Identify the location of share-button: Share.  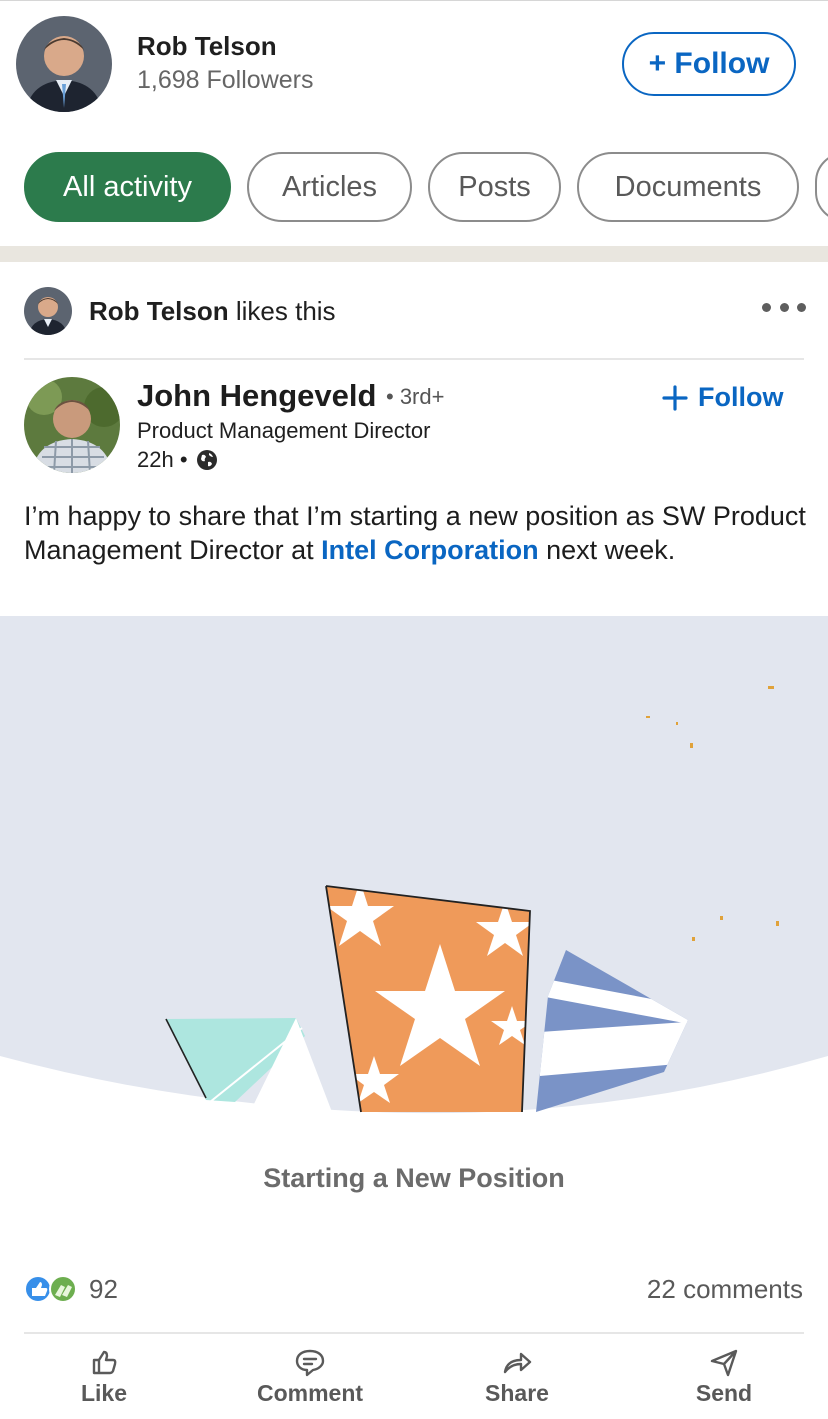
(517, 1379).